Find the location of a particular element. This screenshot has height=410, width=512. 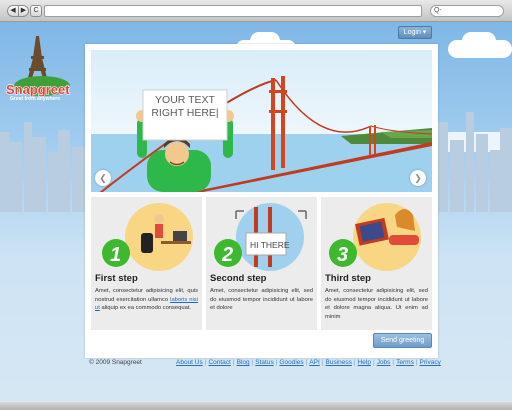

step-title: Second step is located at coordinates (238, 278).